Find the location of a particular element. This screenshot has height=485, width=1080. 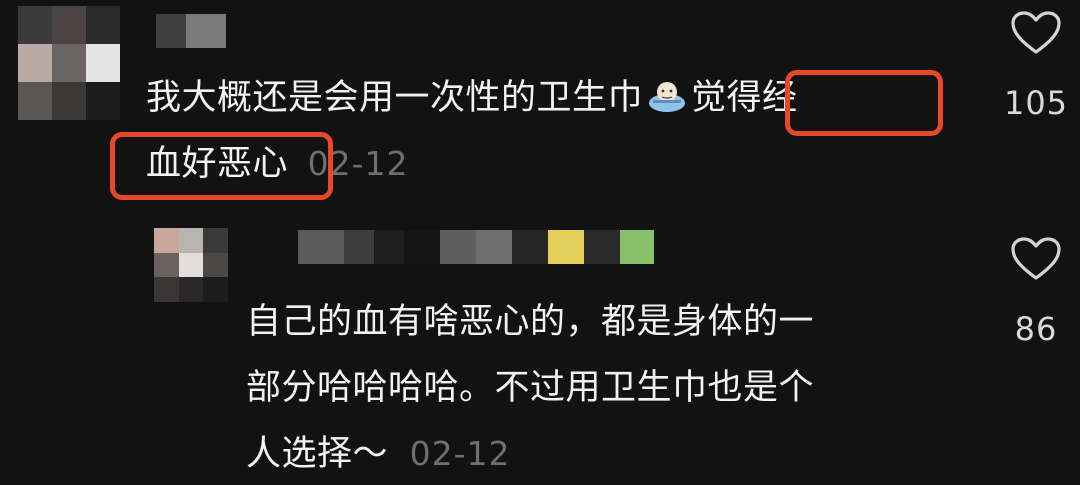

like-count: 105 is located at coordinates (1036, 103).